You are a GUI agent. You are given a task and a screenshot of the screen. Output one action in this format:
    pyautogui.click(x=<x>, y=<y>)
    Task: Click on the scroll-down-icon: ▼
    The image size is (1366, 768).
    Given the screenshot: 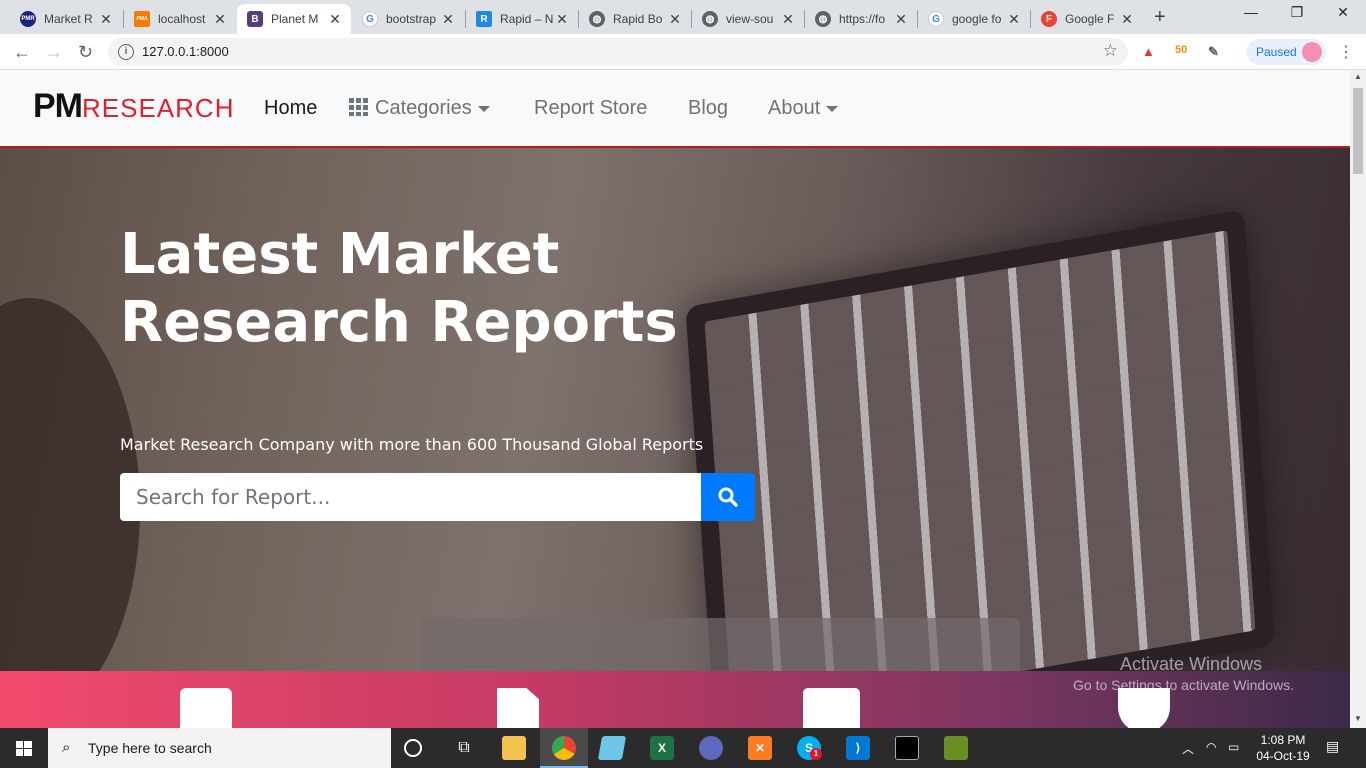 What is the action you would take?
    pyautogui.click(x=1358, y=718)
    